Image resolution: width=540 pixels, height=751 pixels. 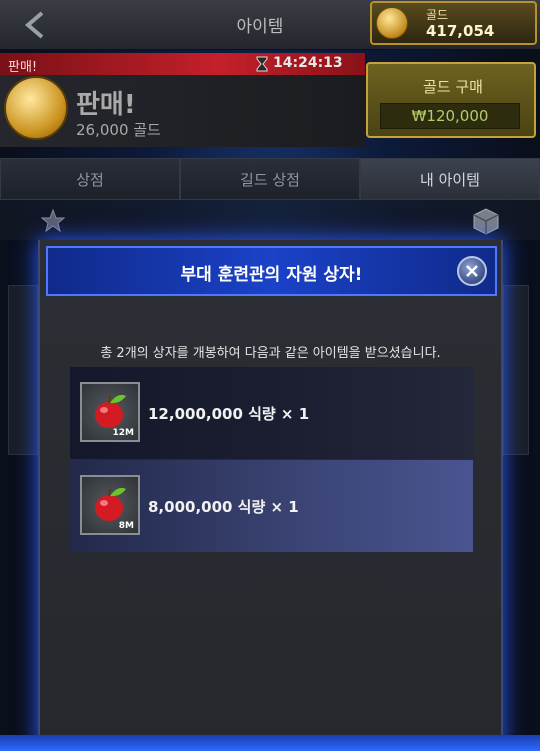 I want to click on tab-guild-shop: 길드 상점, so click(x=270, y=179).